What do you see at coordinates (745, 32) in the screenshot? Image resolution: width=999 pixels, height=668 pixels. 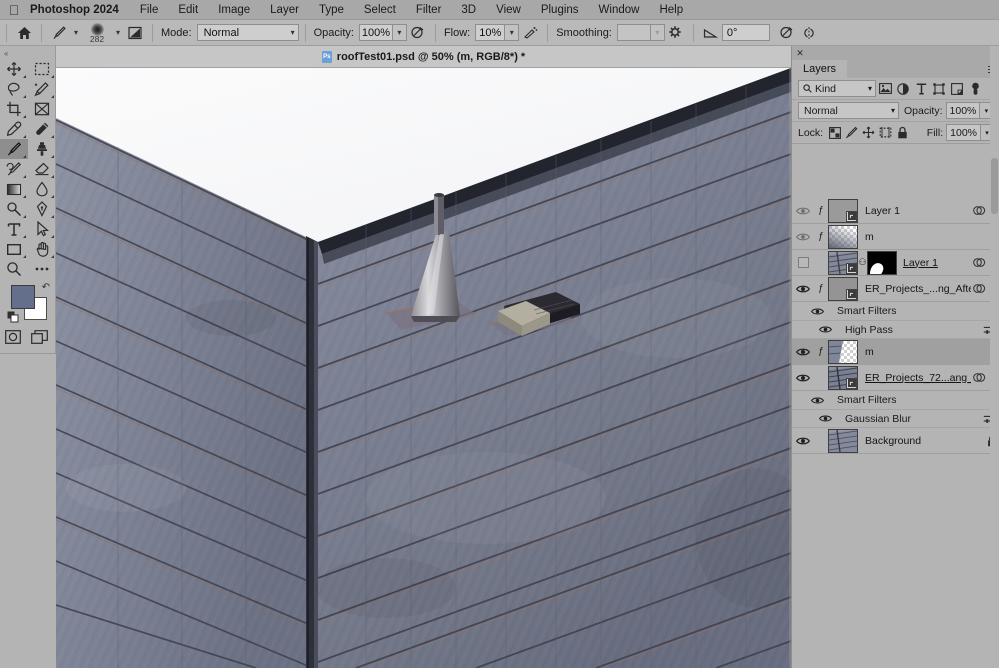 I see `angle-input: 0°` at bounding box center [745, 32].